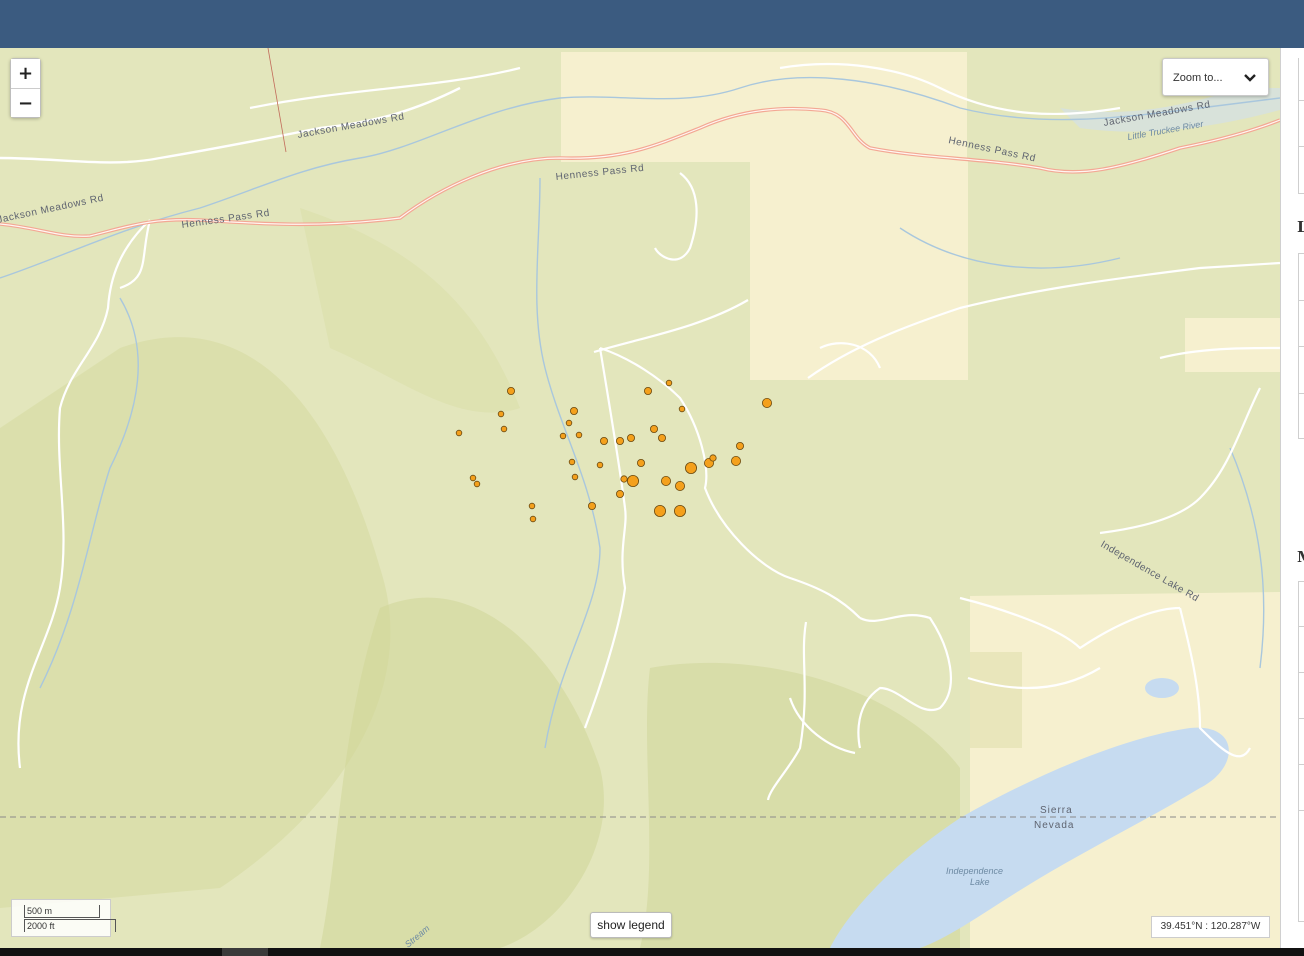  I want to click on show-legend-button: show legend, so click(631, 925).